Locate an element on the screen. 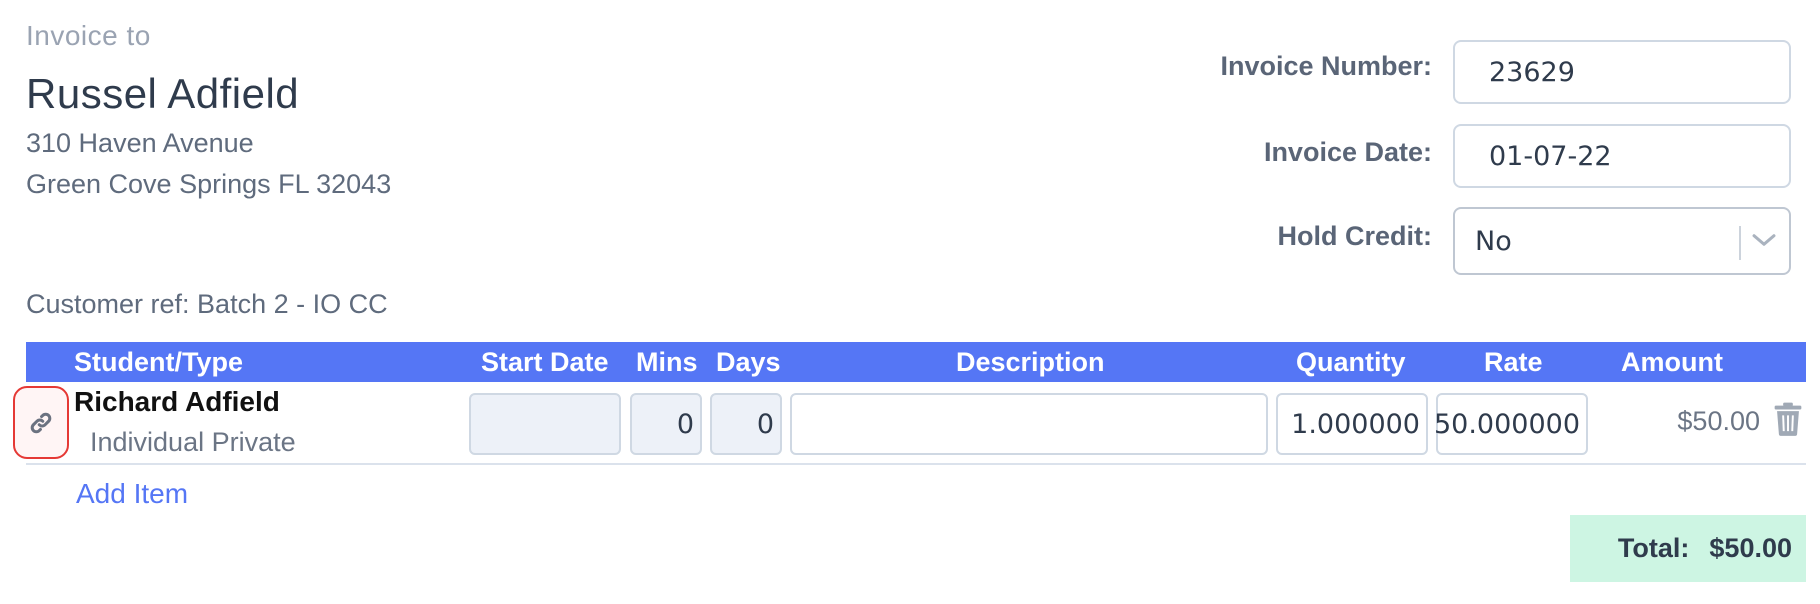 Image resolution: width=1820 pixels, height=604 pixels. student-type: Individual Private is located at coordinates (193, 442).